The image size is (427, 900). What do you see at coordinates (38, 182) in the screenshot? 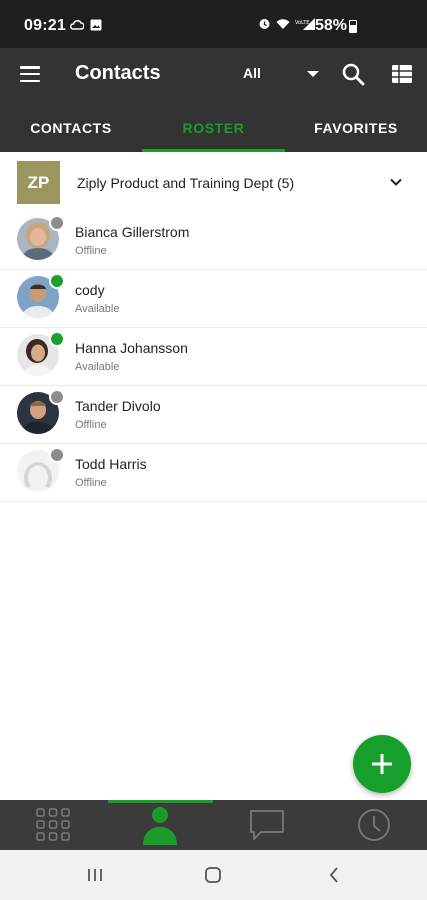
I see `group-avatar: ZP` at bounding box center [38, 182].